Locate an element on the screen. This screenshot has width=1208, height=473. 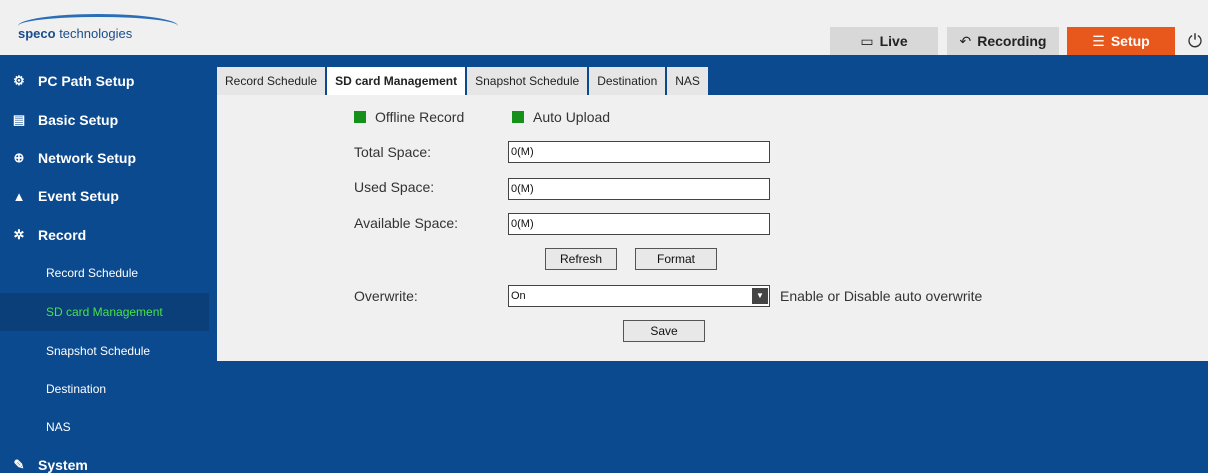
tab-snapshot-schedule: Snapshot Schedule is located at coordinates (528, 81).